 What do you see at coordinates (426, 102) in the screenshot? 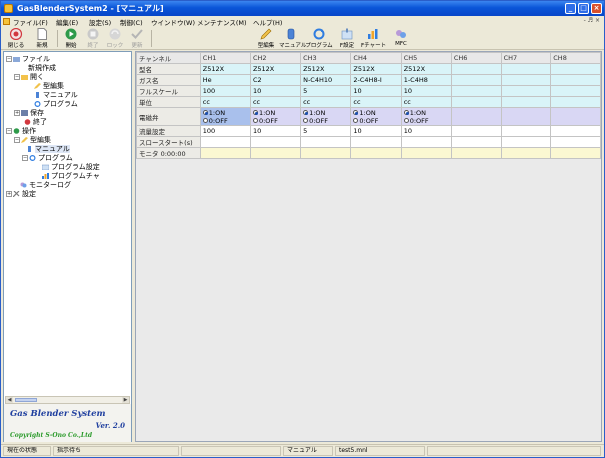
I see `cell-unit-ch5: cc` at bounding box center [426, 102].